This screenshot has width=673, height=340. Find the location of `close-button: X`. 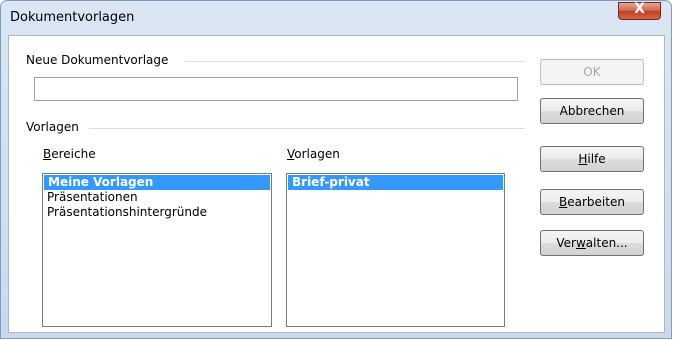

close-button: X is located at coordinates (639, 10).